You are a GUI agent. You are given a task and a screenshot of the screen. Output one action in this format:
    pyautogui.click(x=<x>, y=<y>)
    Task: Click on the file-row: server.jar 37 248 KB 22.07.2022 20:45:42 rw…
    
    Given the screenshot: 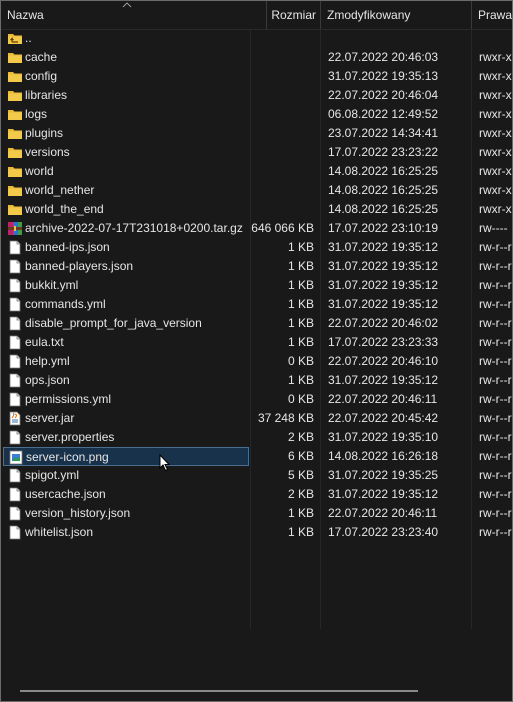 What is the action you would take?
    pyautogui.click(x=256, y=418)
    